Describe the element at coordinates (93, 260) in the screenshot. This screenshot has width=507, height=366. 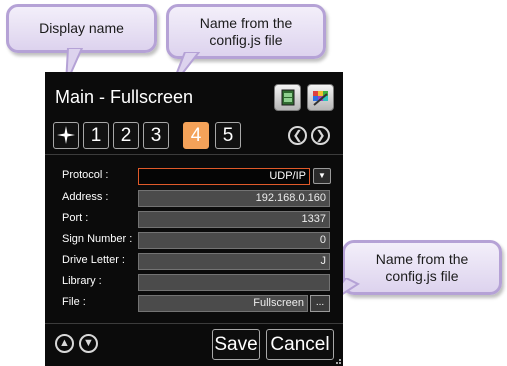
I see `field-label: Drive Letter :` at that location.